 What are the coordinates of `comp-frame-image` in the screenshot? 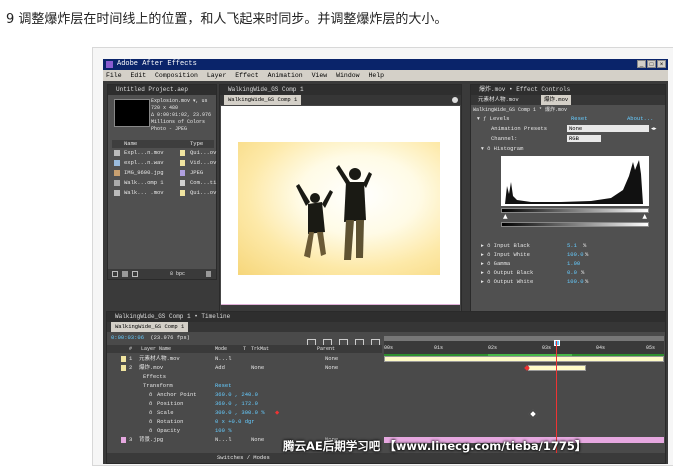 It's located at (339, 208).